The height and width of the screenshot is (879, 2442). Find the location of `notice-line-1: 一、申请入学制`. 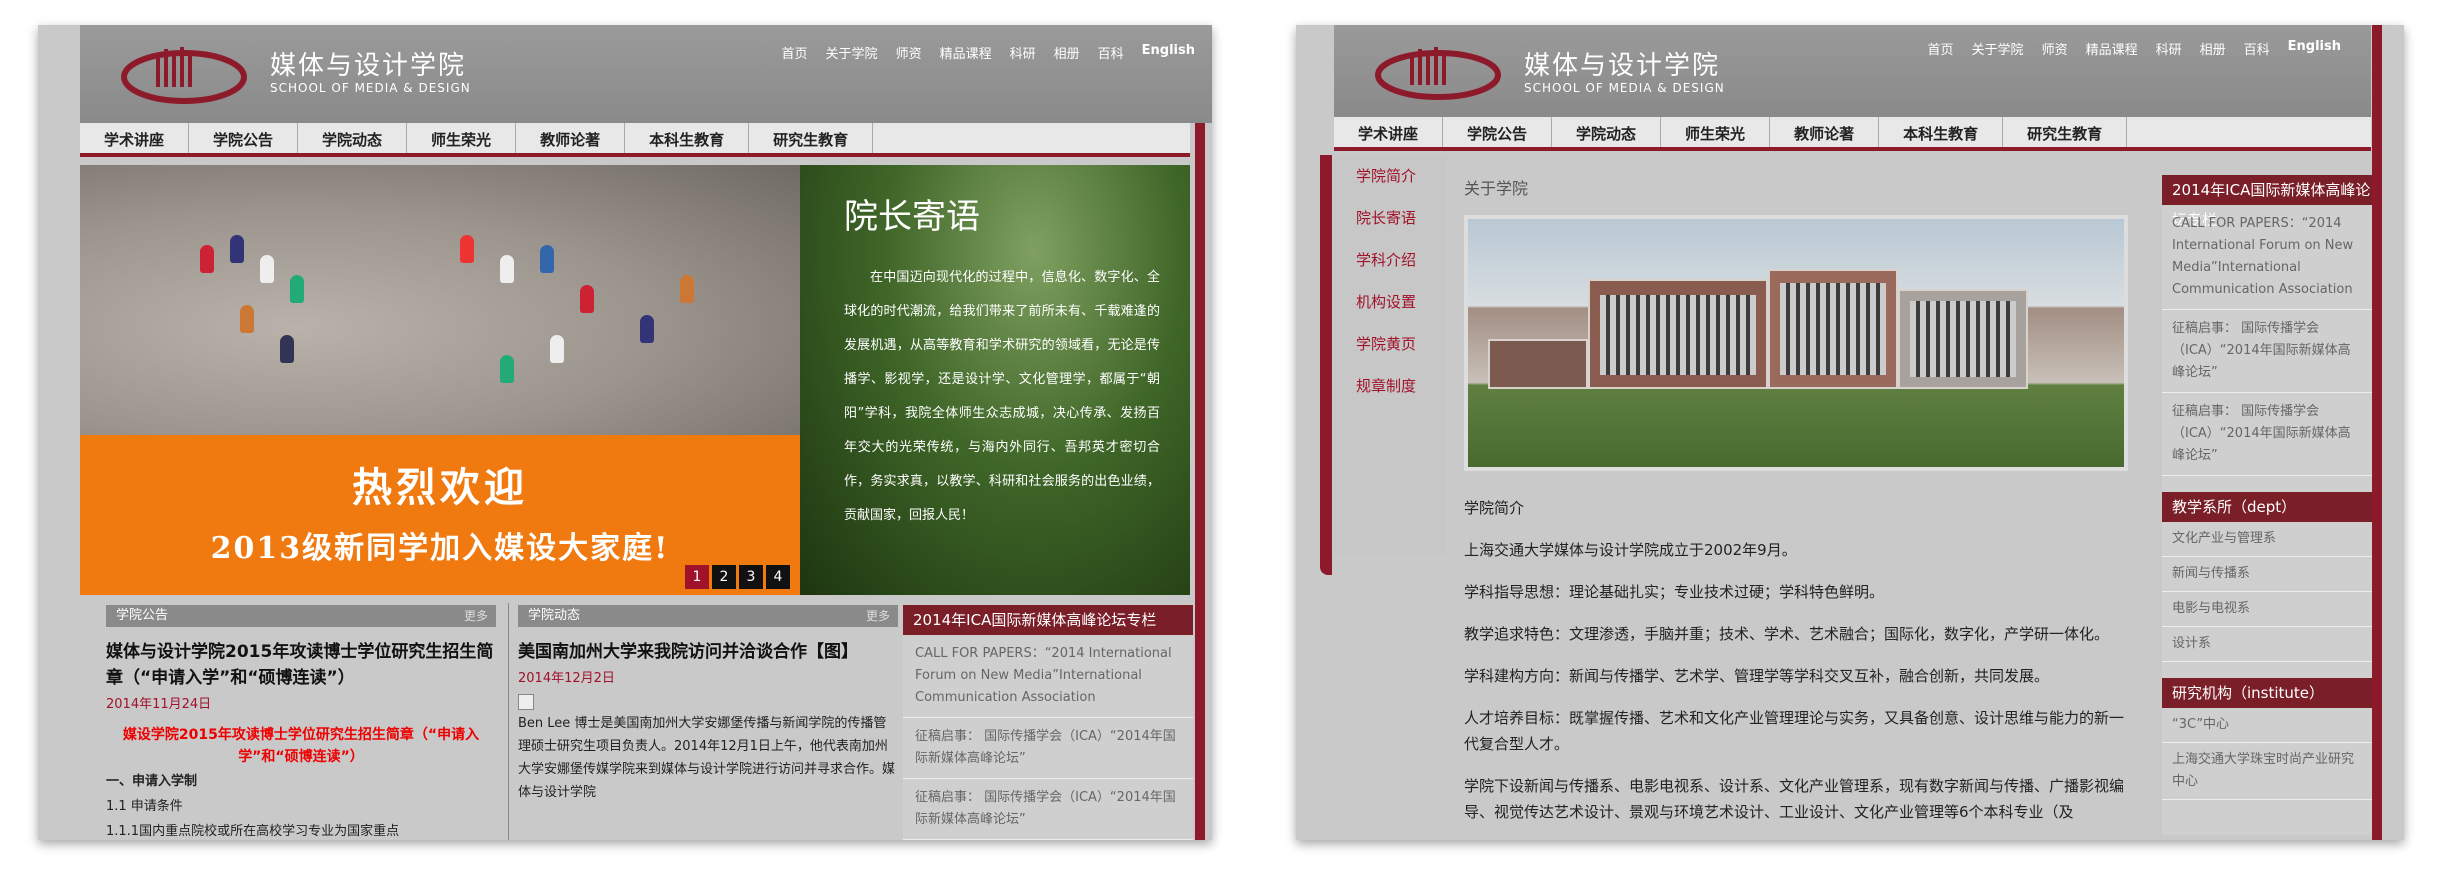

notice-line-1: 一、申请入学制 is located at coordinates (152, 781).